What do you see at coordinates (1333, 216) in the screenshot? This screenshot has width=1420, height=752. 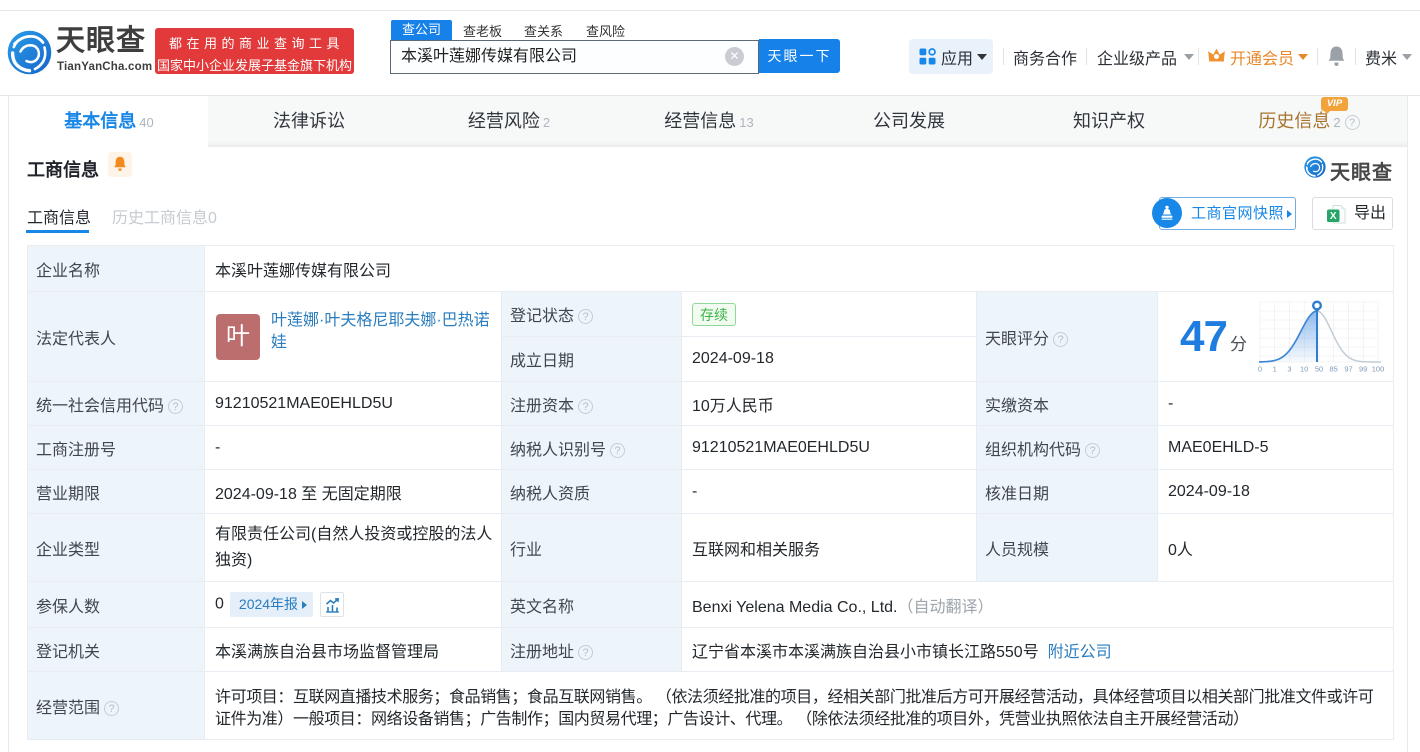 I see `svg-text: X` at bounding box center [1333, 216].